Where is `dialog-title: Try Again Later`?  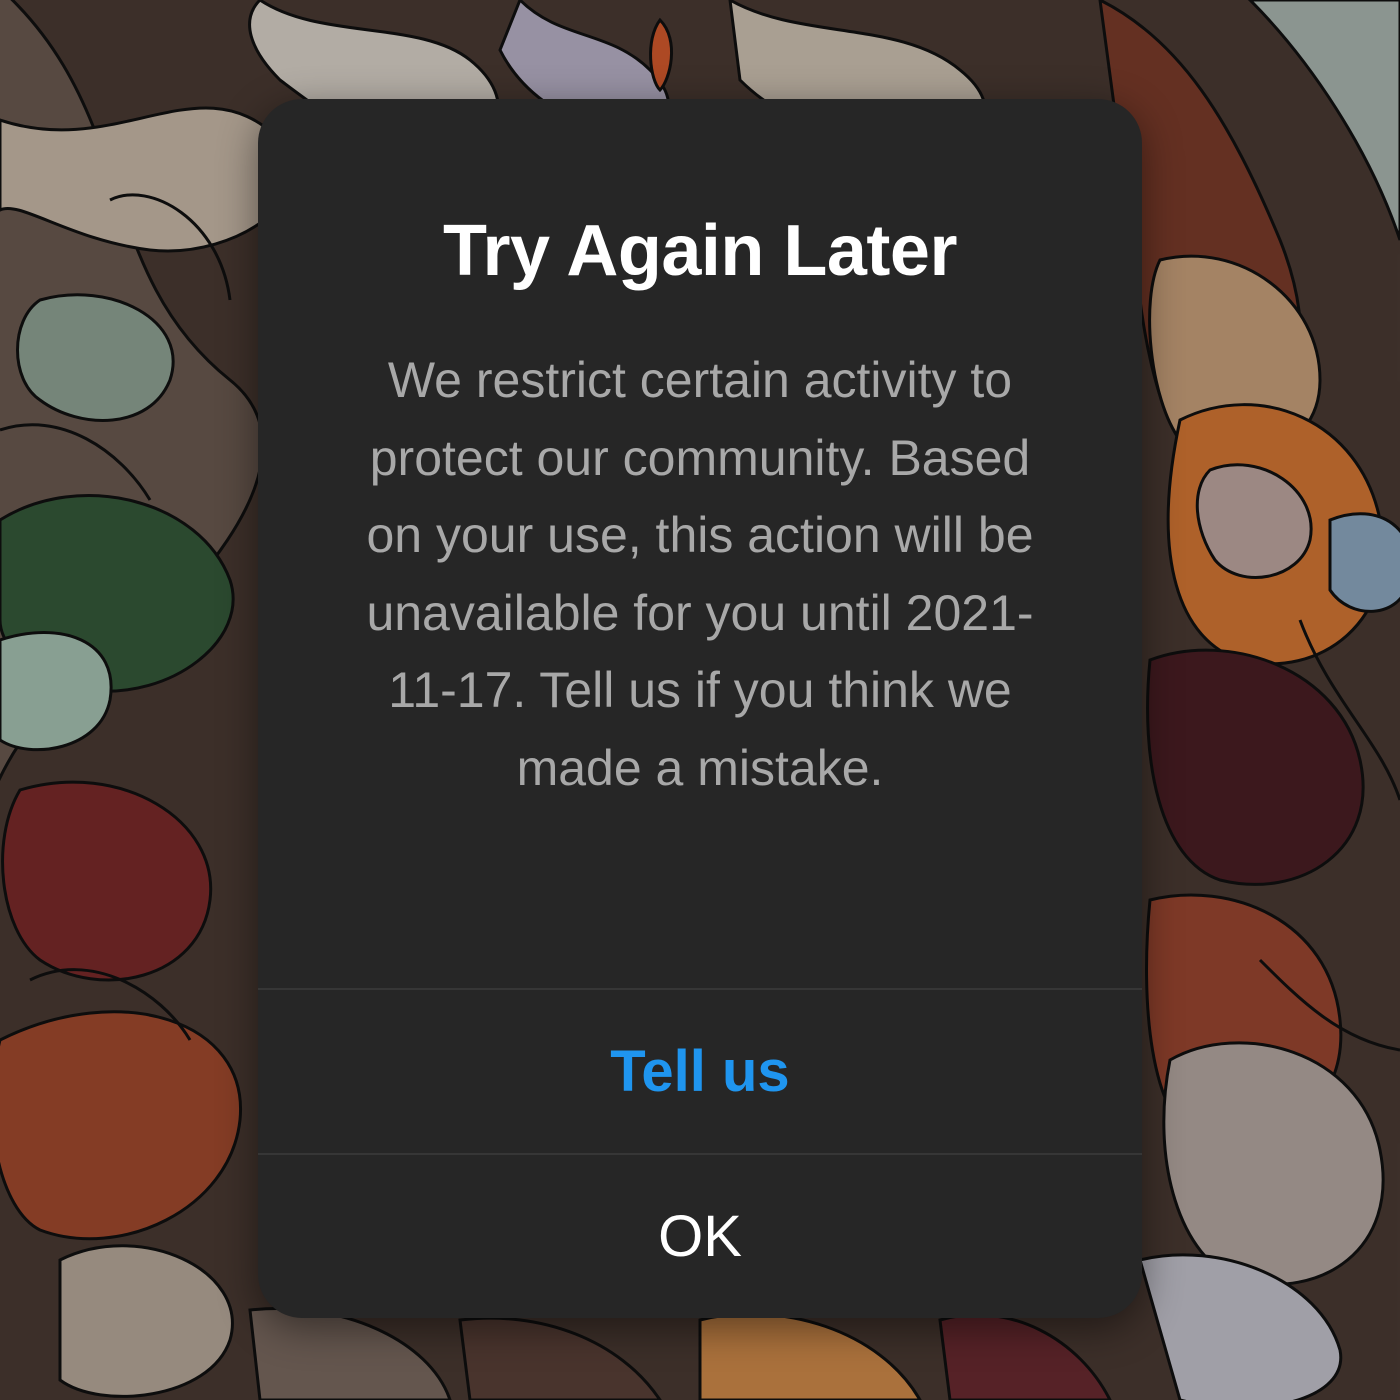
dialog-title: Try Again Later is located at coordinates (700, 251).